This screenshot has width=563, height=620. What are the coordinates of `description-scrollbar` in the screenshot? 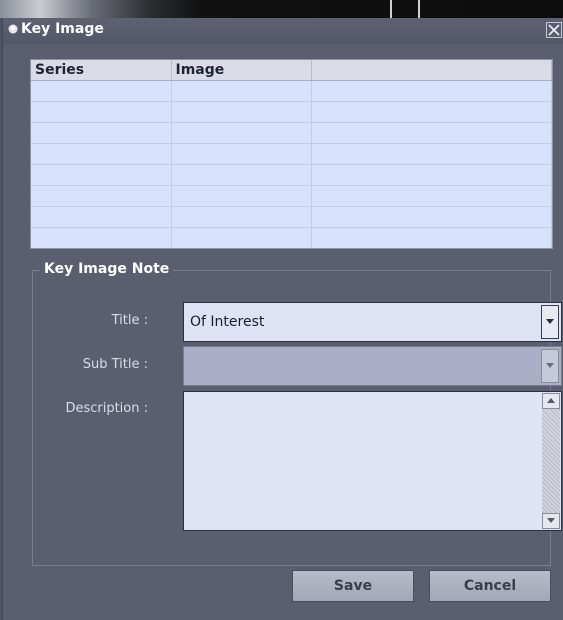 It's located at (551, 461).